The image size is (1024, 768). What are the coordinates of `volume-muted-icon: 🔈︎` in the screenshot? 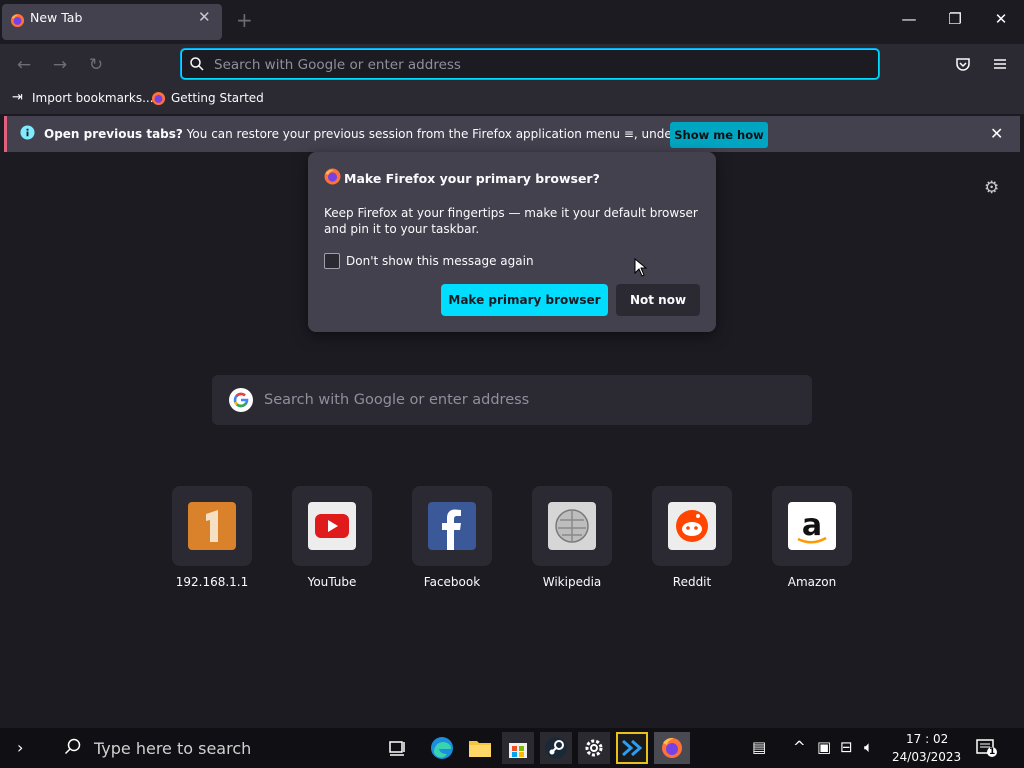 It's located at (868, 747).